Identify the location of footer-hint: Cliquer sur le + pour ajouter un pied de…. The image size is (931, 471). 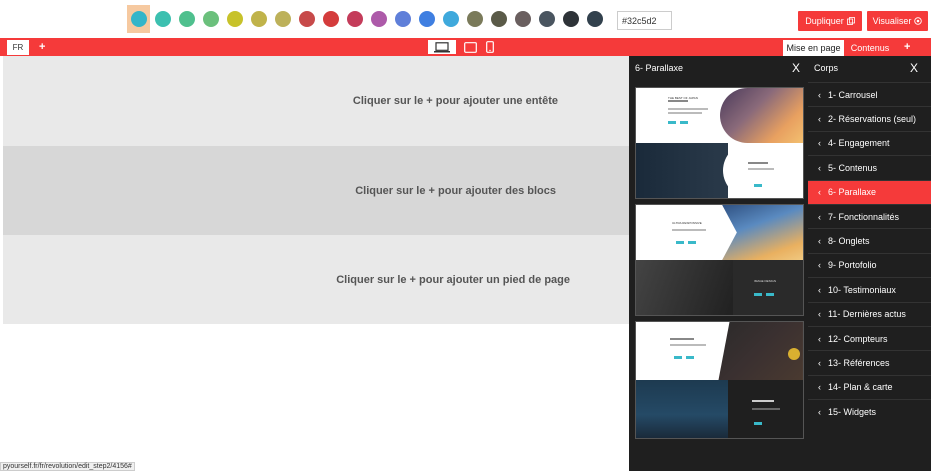
(453, 279).